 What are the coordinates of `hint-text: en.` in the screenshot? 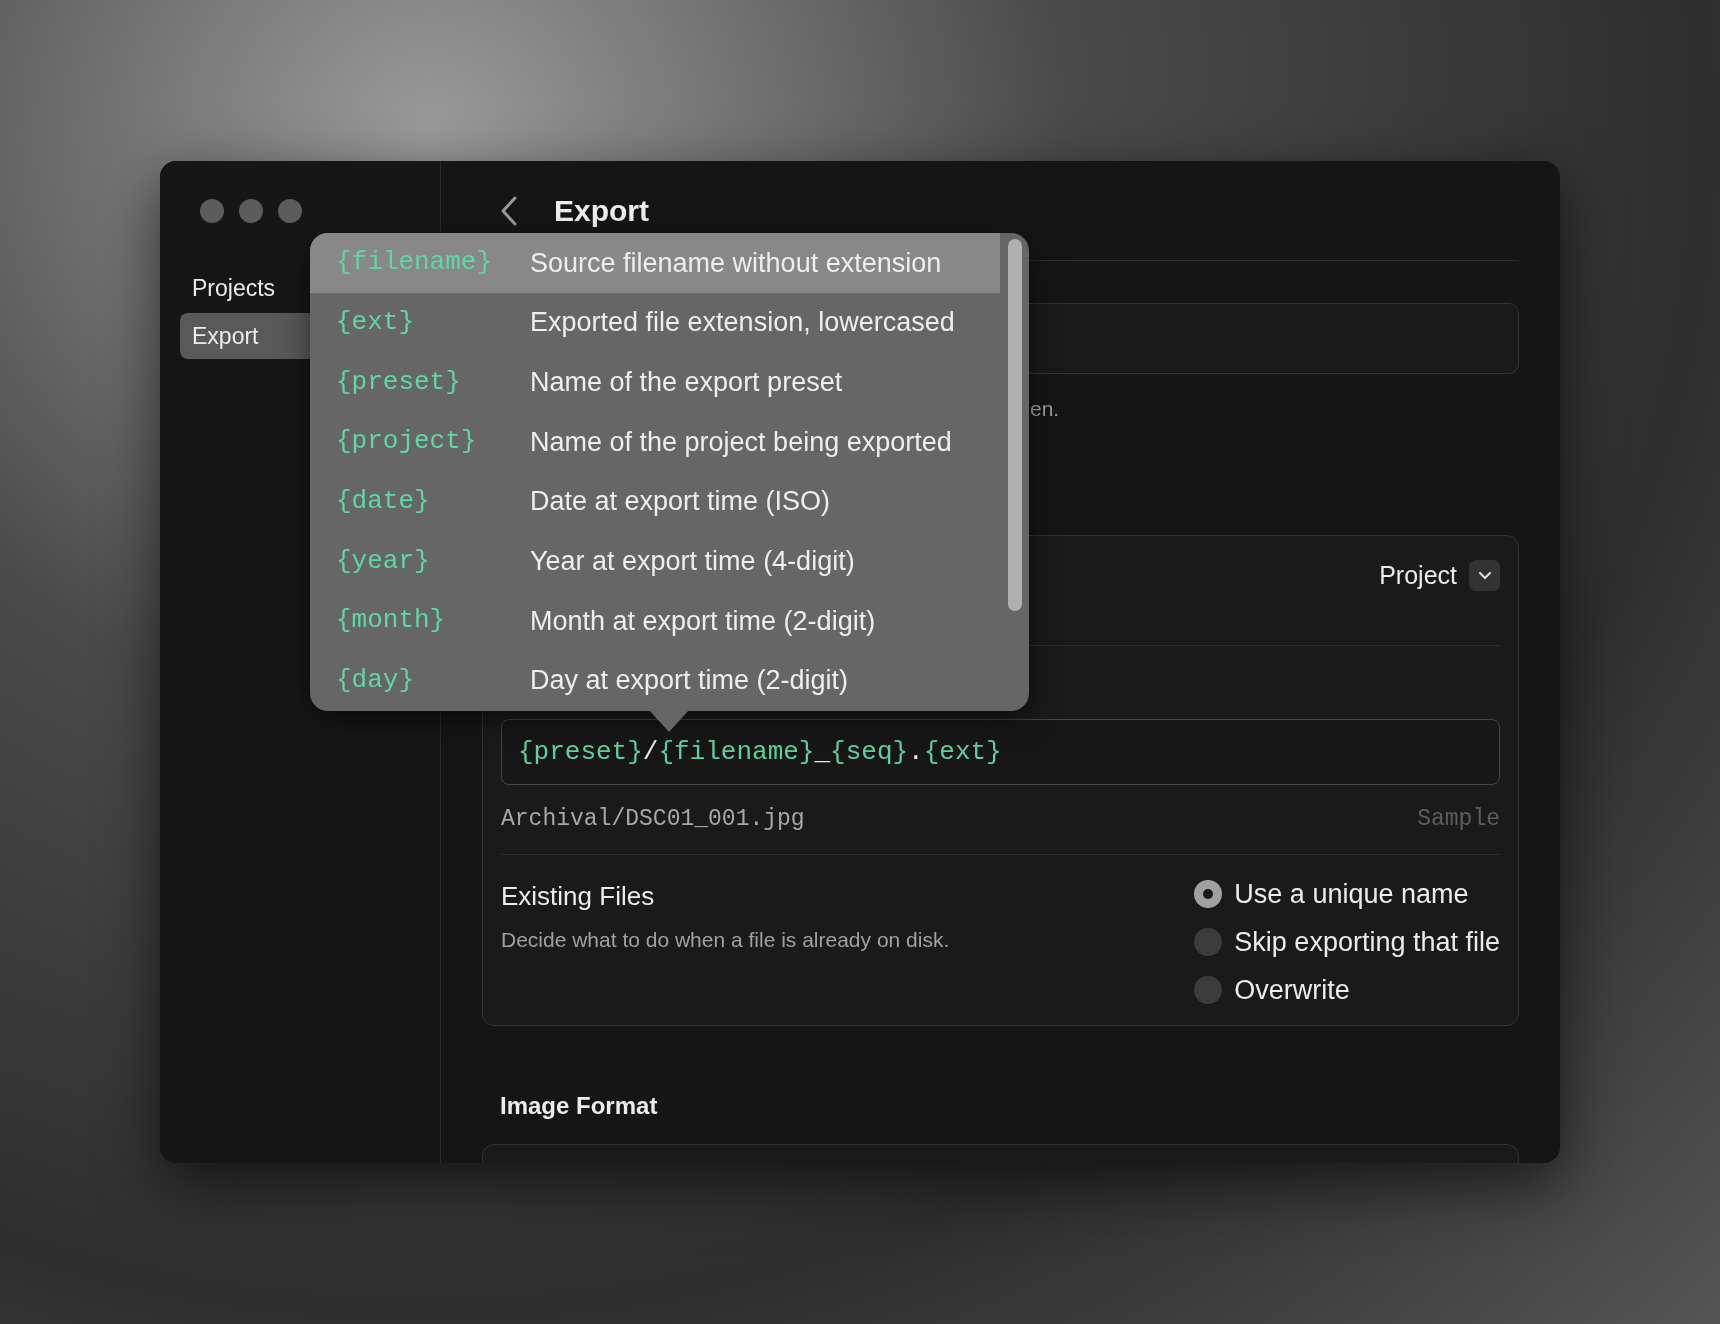 It's located at (1045, 409).